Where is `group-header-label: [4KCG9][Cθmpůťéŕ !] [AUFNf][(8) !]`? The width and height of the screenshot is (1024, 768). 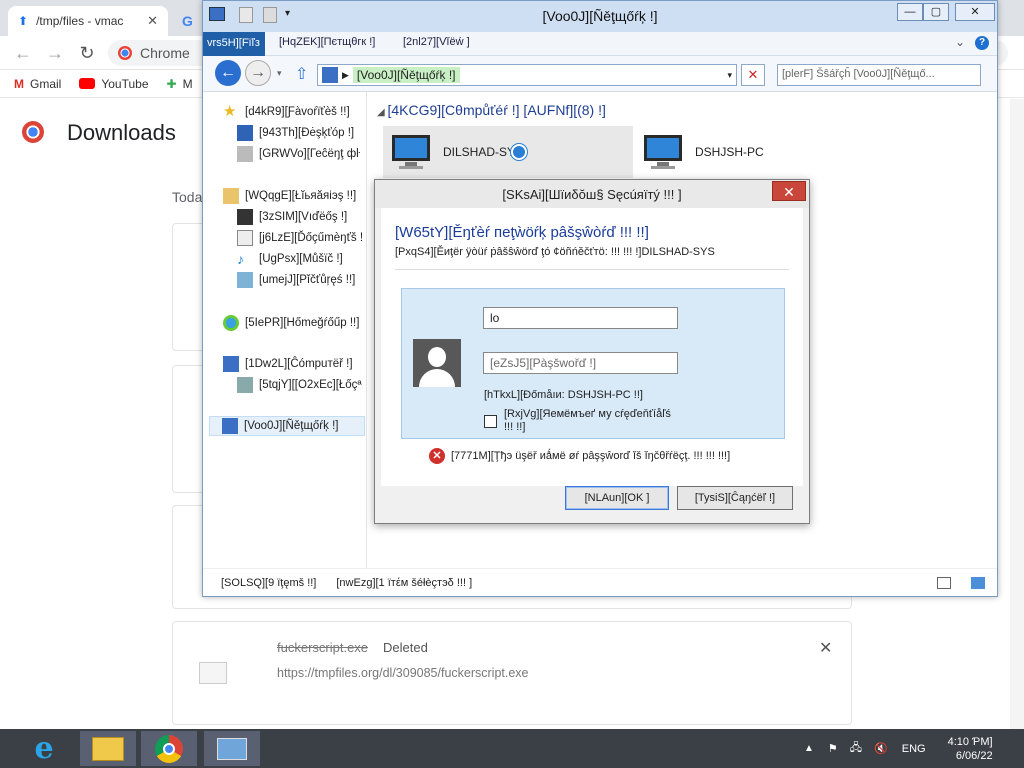 group-header-label: [4KCG9][Cθmpůťéŕ !] [AUFNf][(8) !] is located at coordinates (496, 110).